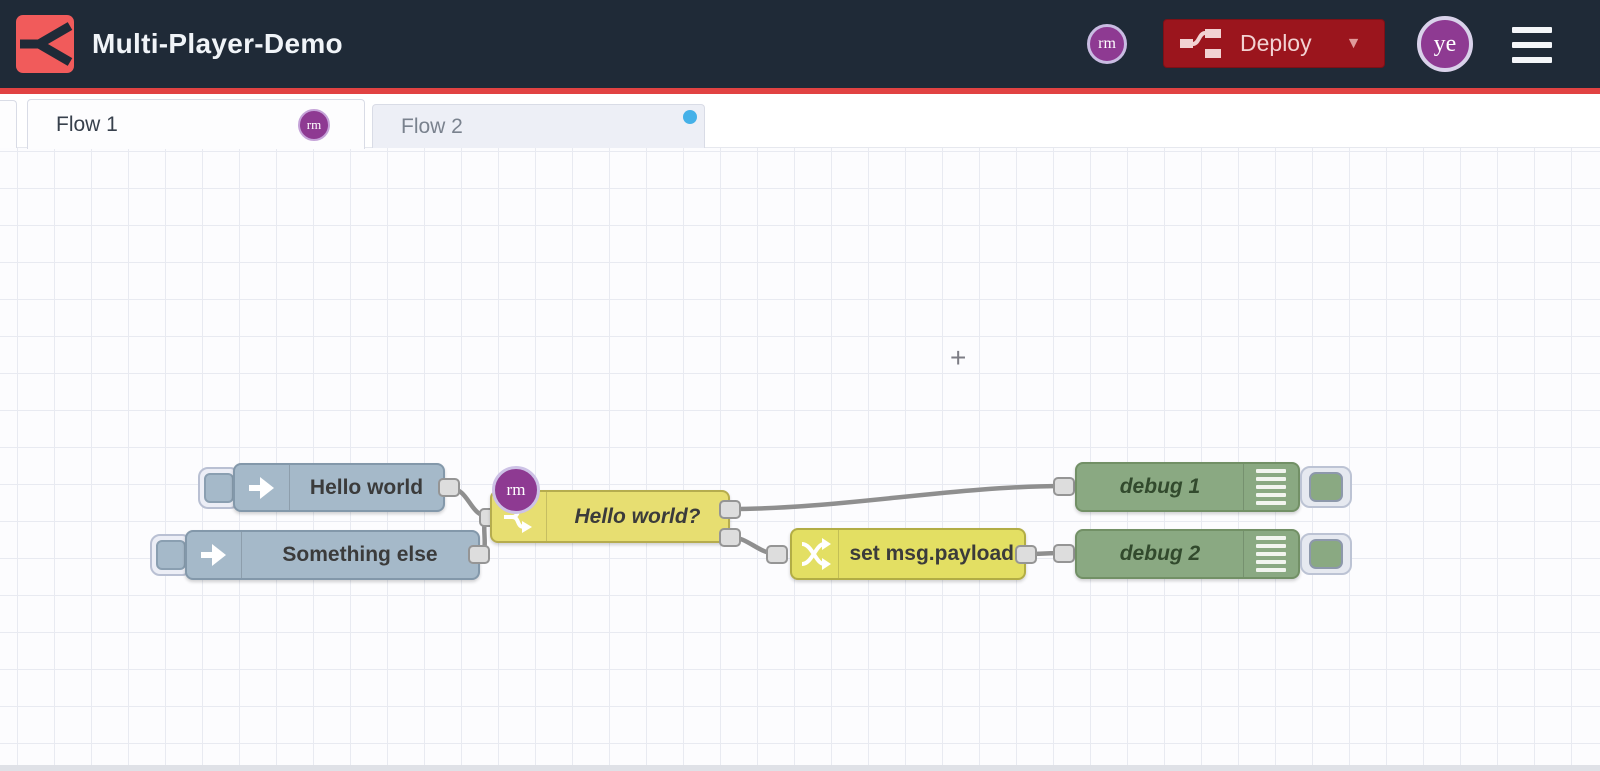 This screenshot has width=1600, height=771. I want to click on deploy-label: Deploy, so click(1276, 43).